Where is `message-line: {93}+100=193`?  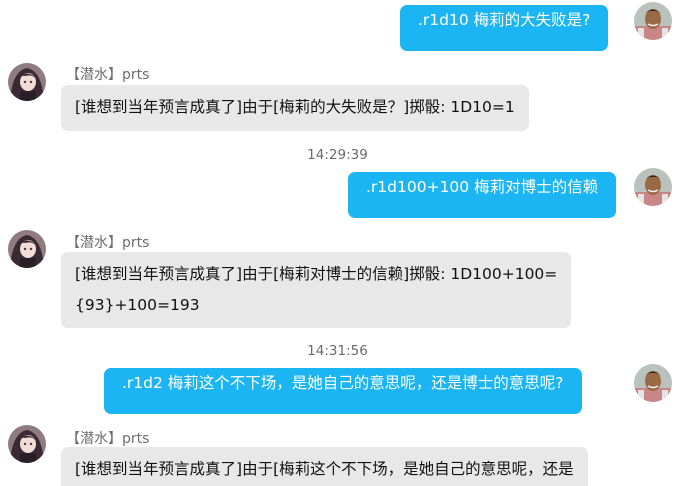
message-line: {93}+100=193 is located at coordinates (137, 305).